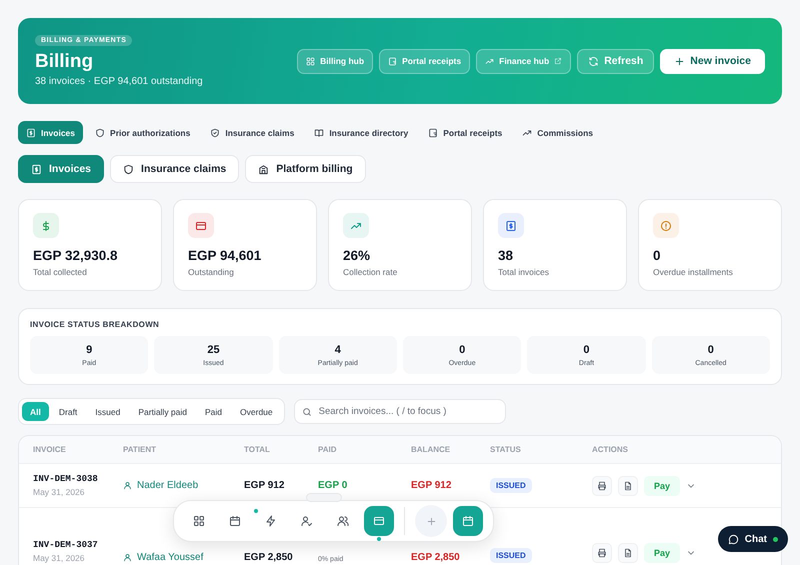 The width and height of the screenshot is (800, 565). I want to click on page-title: Billing, so click(64, 62).